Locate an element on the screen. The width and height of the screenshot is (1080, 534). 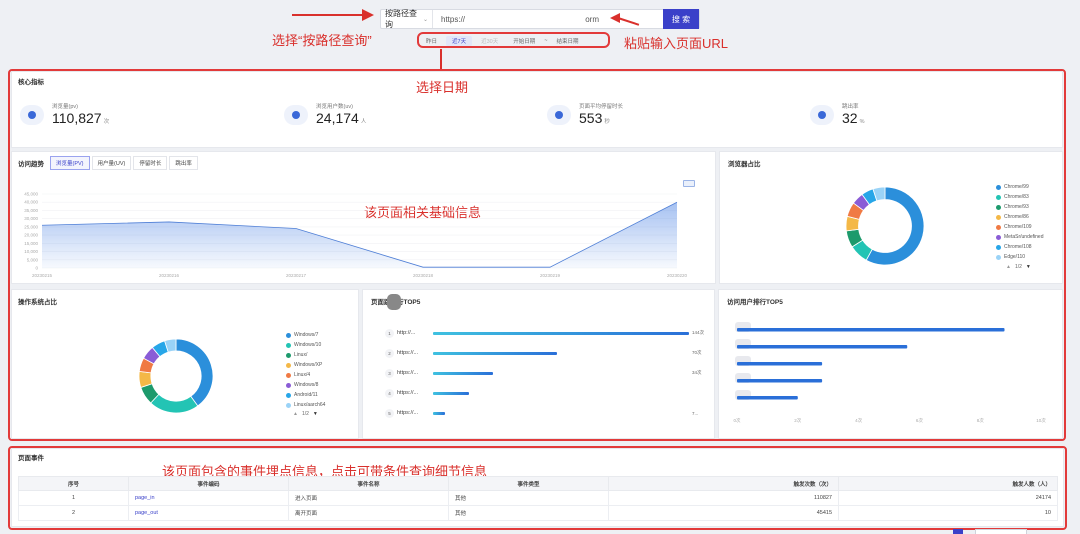
legend-item: Chrome/93 is located at coordinates (1019, 207).